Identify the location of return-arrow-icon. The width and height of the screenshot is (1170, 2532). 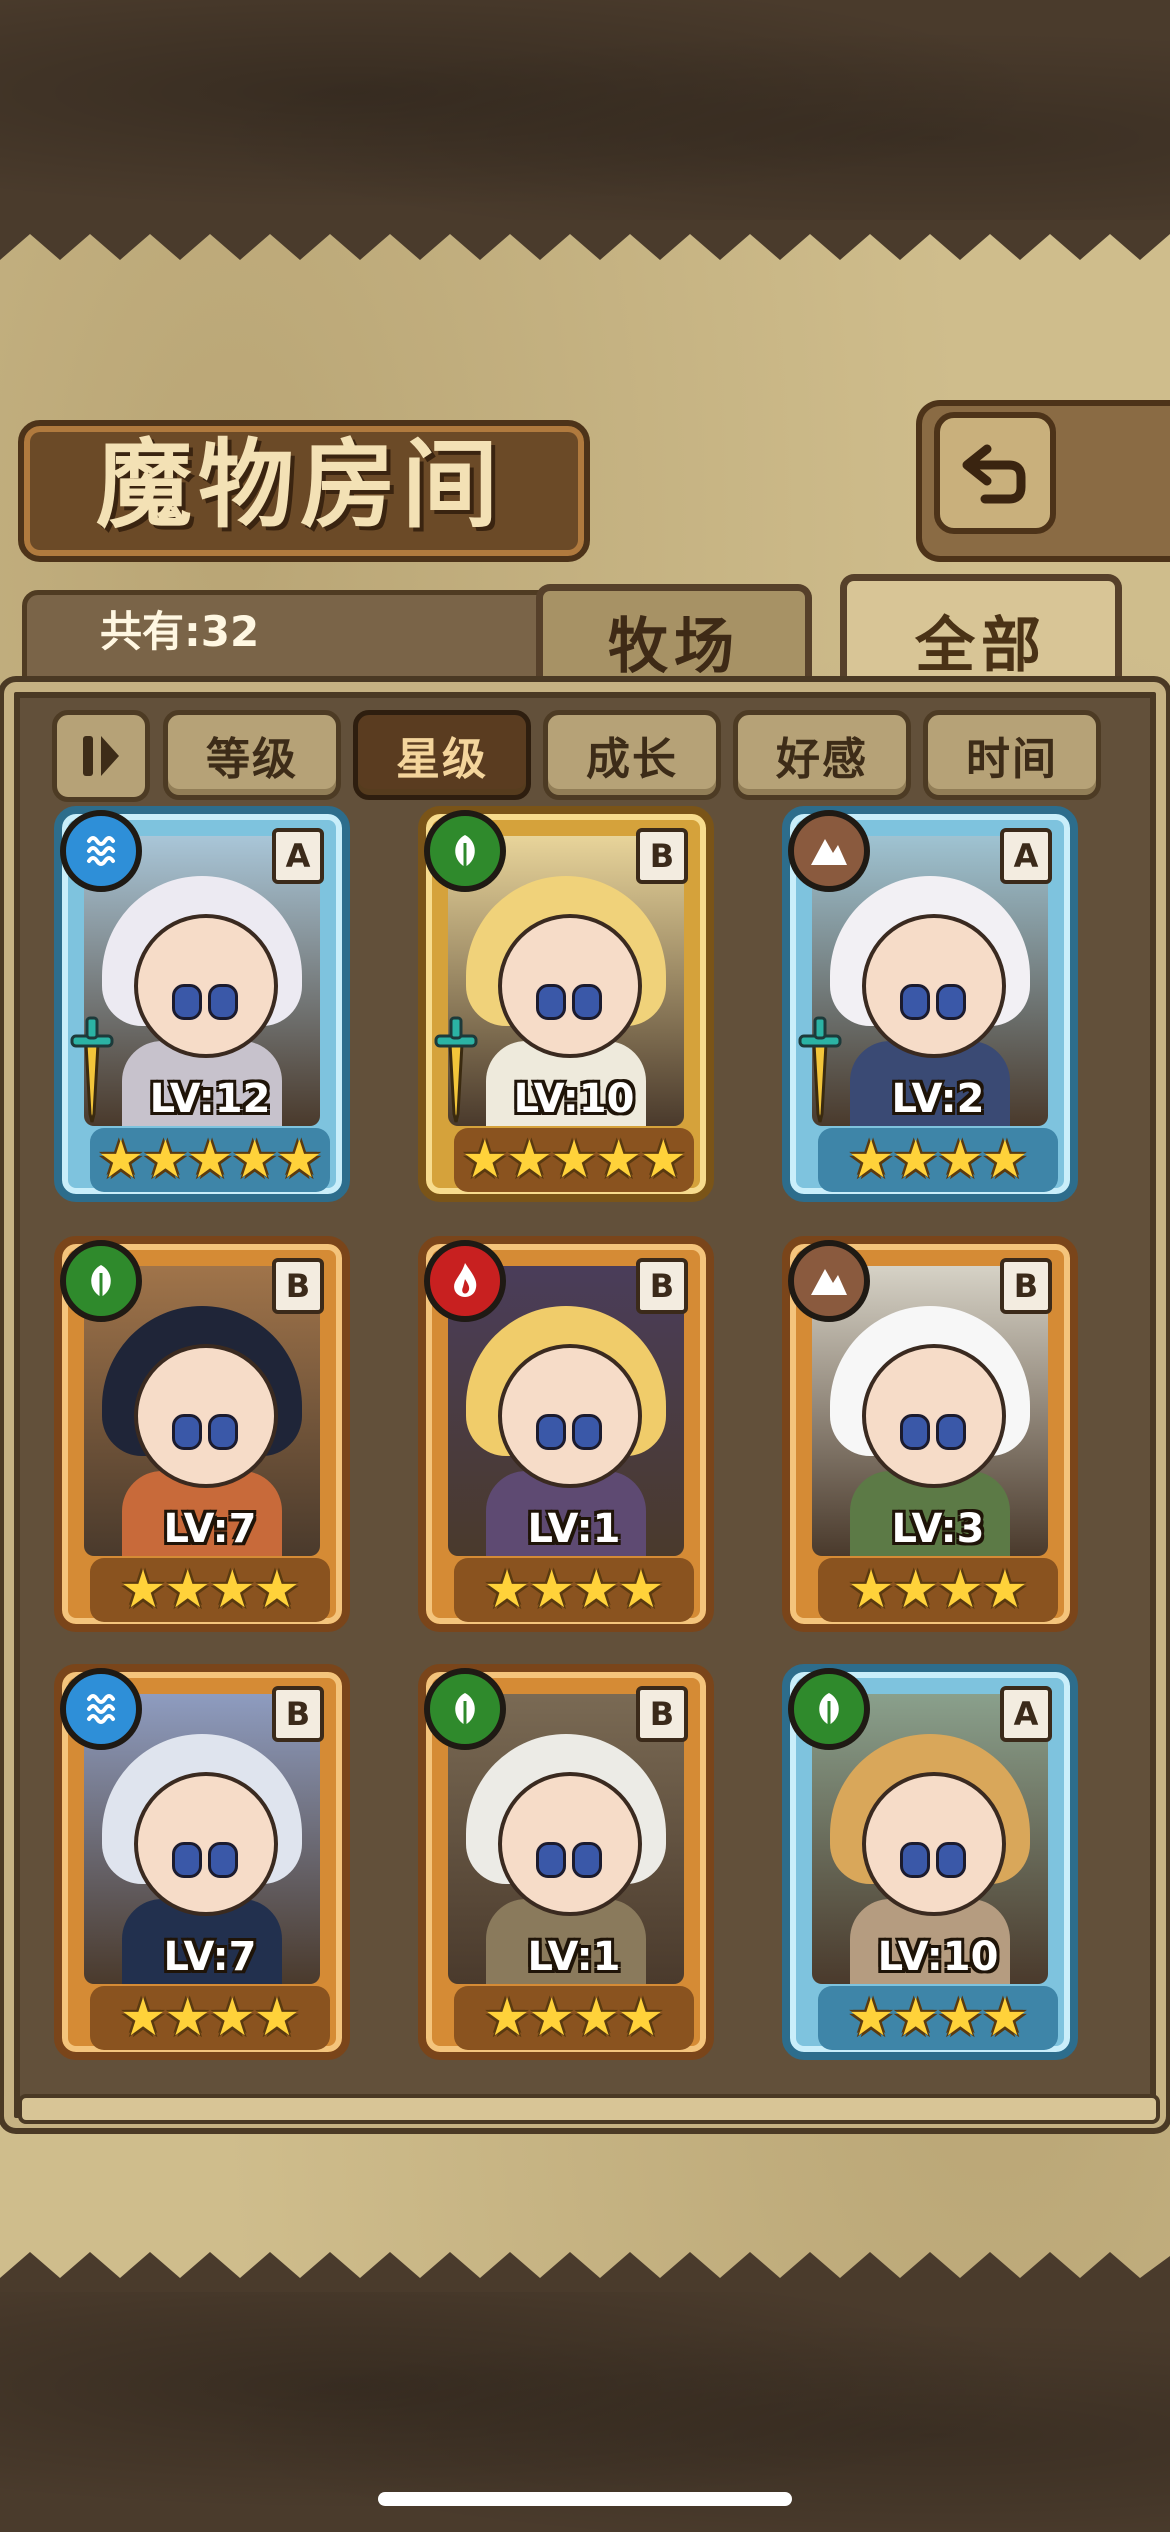
(994, 474).